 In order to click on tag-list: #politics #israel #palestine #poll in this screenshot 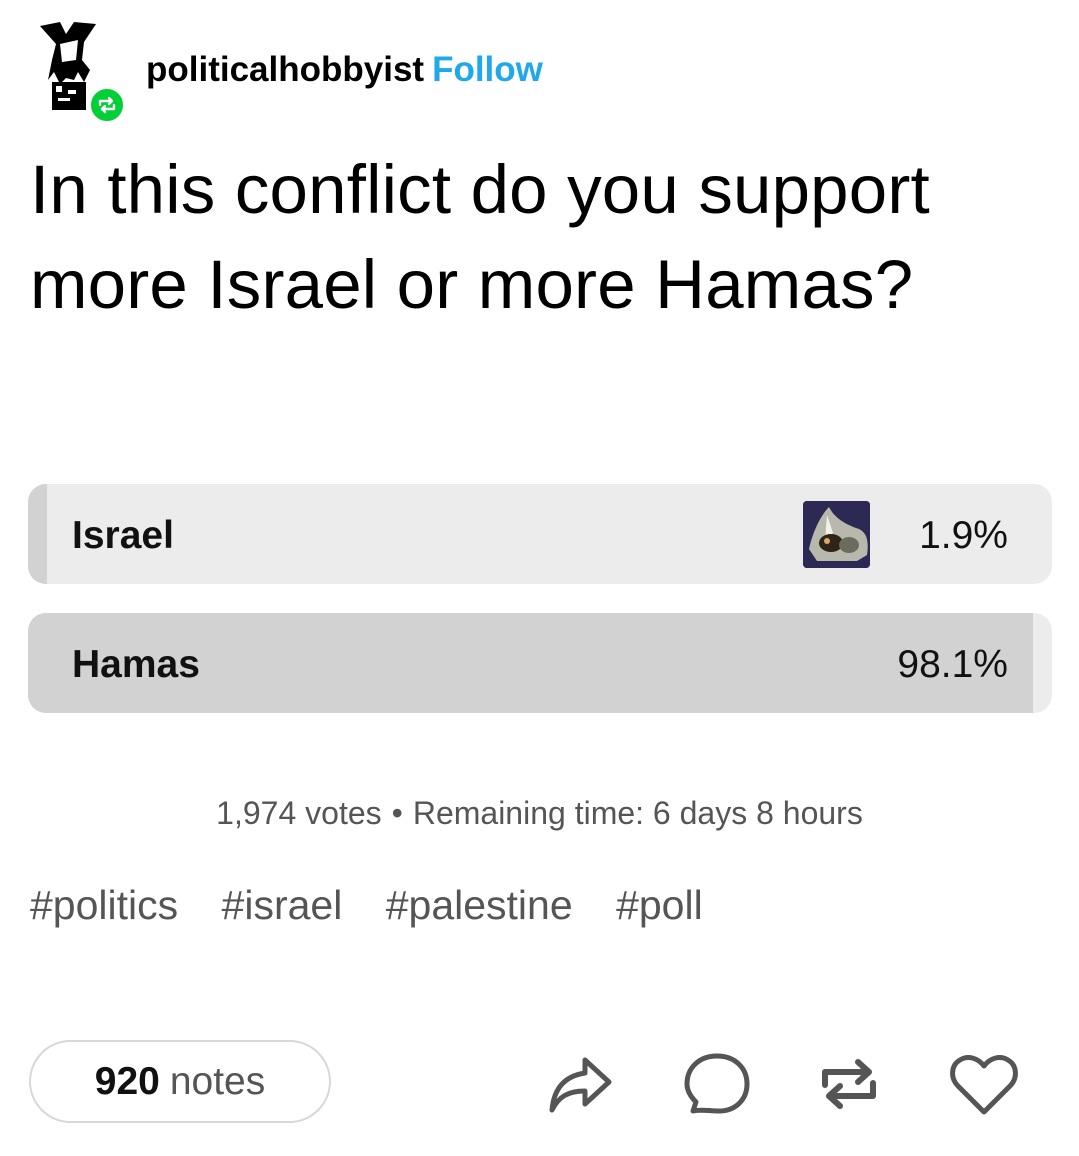, I will do `click(382, 905)`.